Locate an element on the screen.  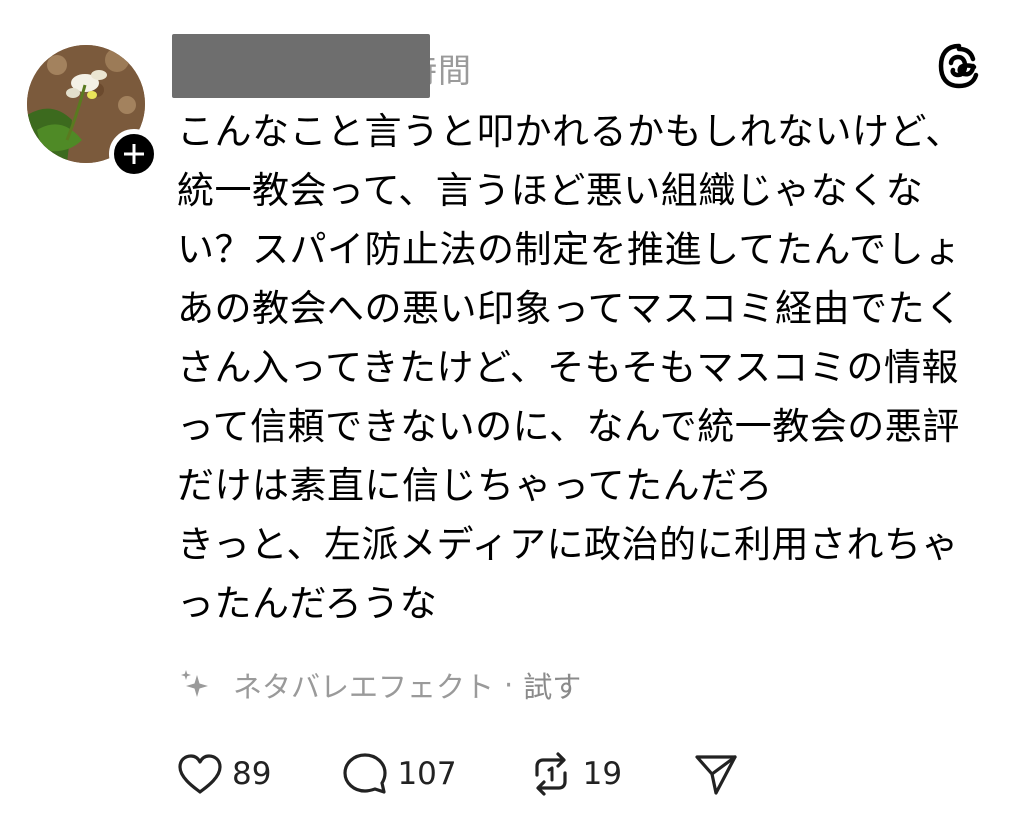
comment-icon is located at coordinates (365, 773).